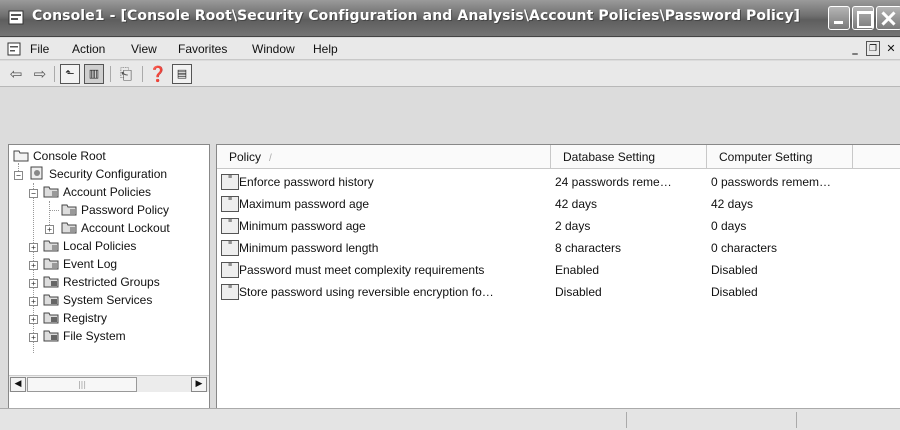 Image resolution: width=900 pixels, height=430 pixels. What do you see at coordinates (780, 157) in the screenshot?
I see `column-header-computer-setting: Computer Setting` at bounding box center [780, 157].